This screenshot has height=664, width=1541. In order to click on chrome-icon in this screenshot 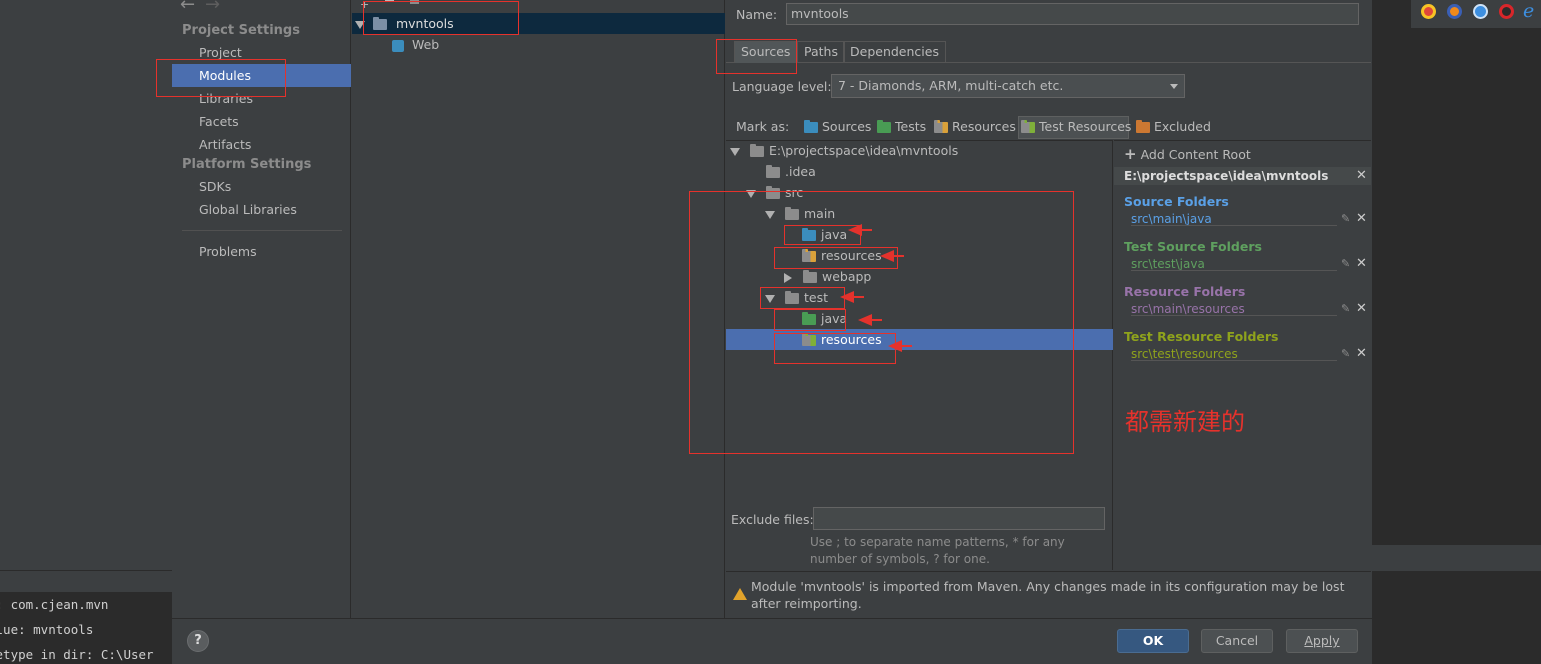, I will do `click(1428, 11)`.